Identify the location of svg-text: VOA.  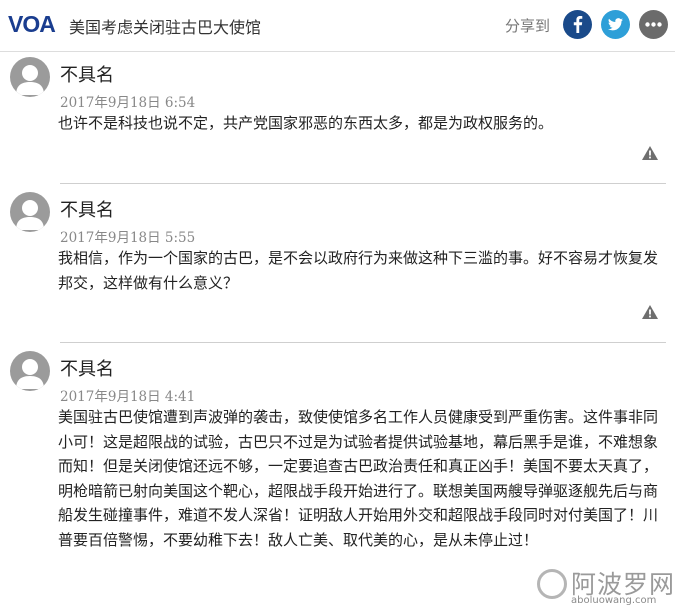
(31, 24).